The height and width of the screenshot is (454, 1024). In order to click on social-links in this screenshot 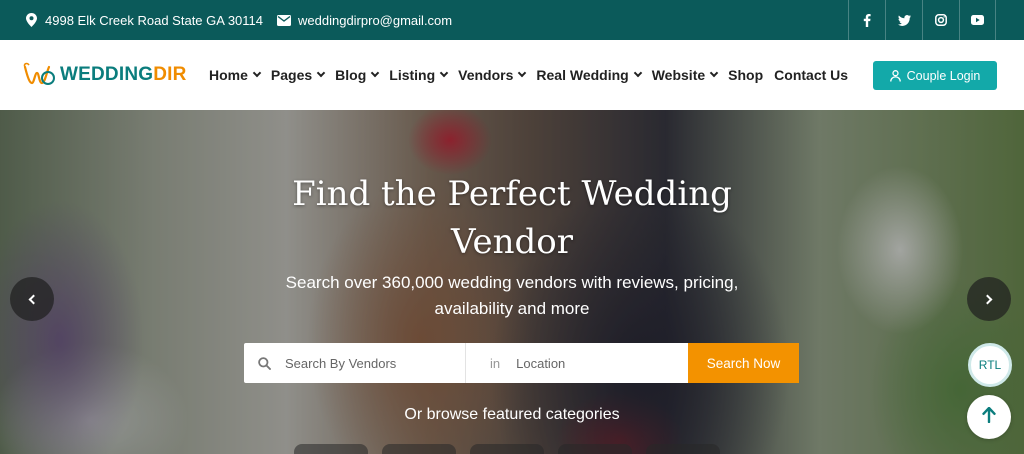, I will do `click(922, 20)`.